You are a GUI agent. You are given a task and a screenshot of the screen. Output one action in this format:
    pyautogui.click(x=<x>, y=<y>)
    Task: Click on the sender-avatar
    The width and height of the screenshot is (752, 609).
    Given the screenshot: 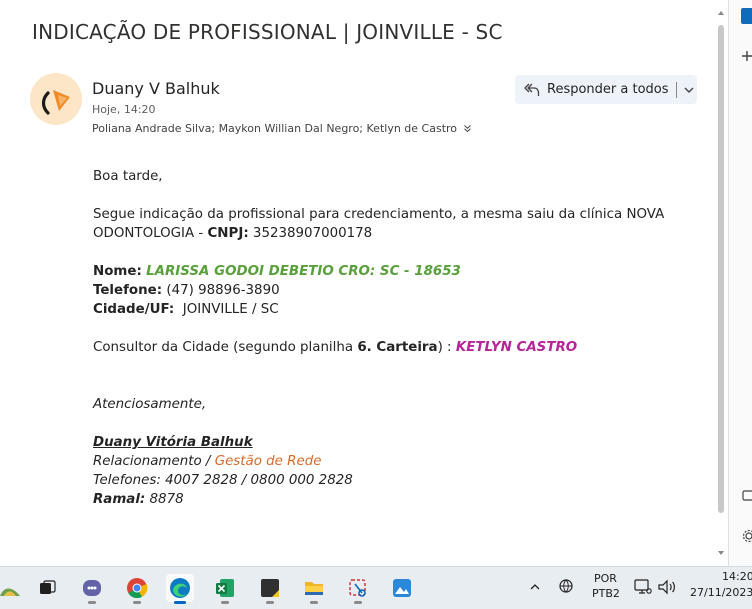 What is the action you would take?
    pyautogui.click(x=56, y=99)
    